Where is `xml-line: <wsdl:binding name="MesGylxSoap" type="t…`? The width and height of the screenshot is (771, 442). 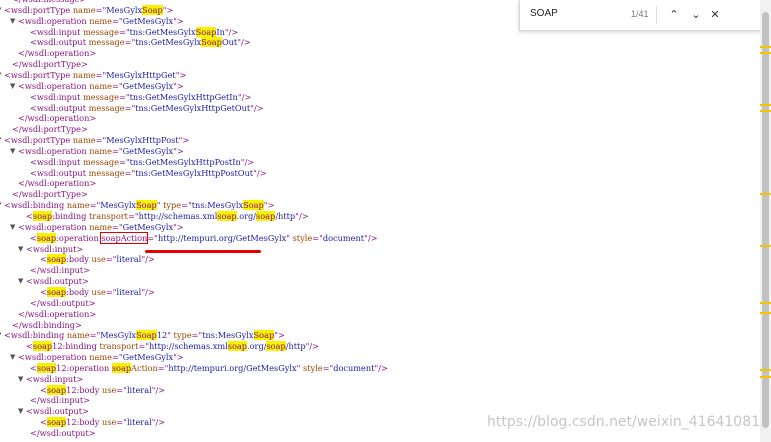
xml-line: <wsdl:binding name="MesGylxSoap" type="t… is located at coordinates (139, 205).